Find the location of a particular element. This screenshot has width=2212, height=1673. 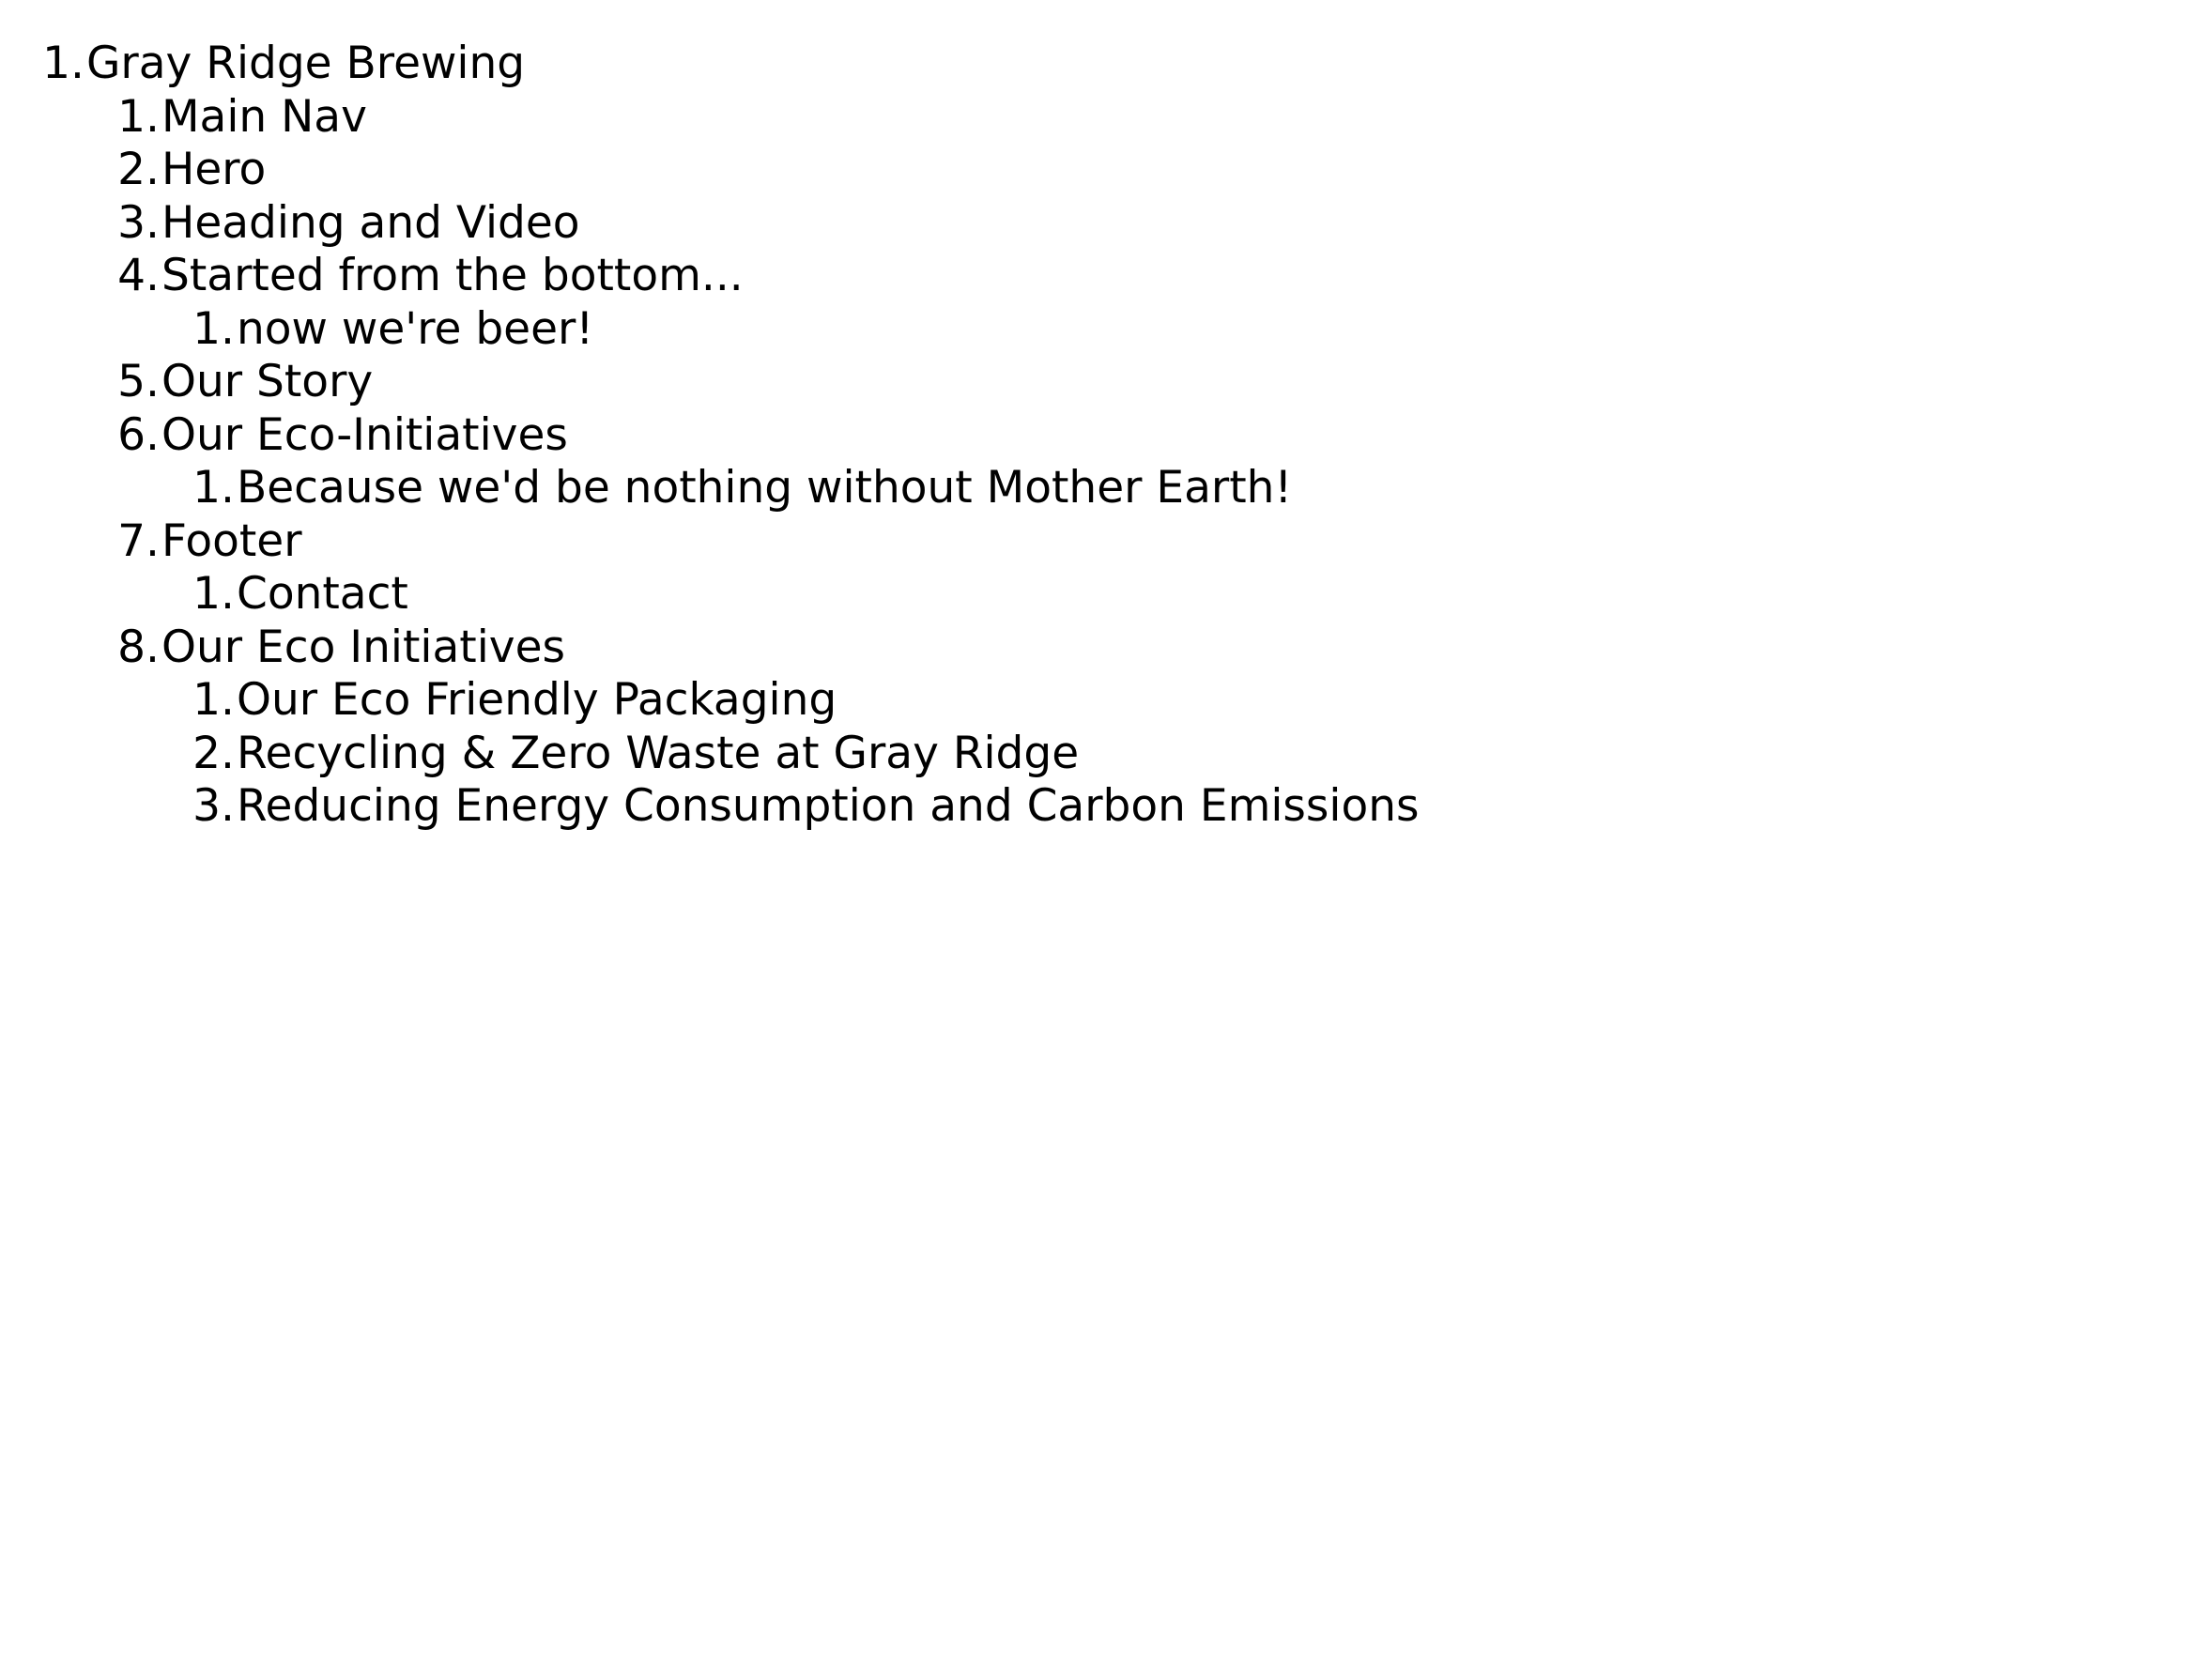

outline-number: 7. is located at coordinates (138, 540).